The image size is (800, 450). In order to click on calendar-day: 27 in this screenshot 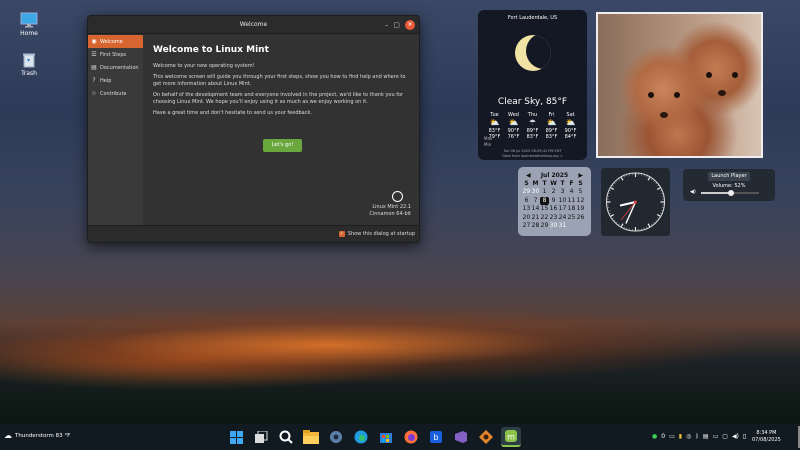, I will do `click(526, 226)`.